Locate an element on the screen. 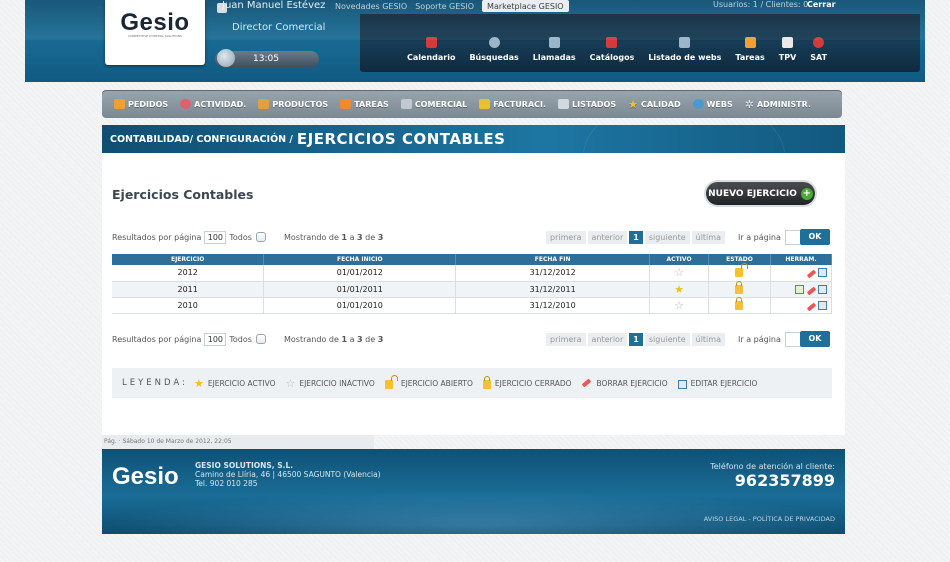  menu-actividad: ACTIVIDAD. is located at coordinates (213, 104).